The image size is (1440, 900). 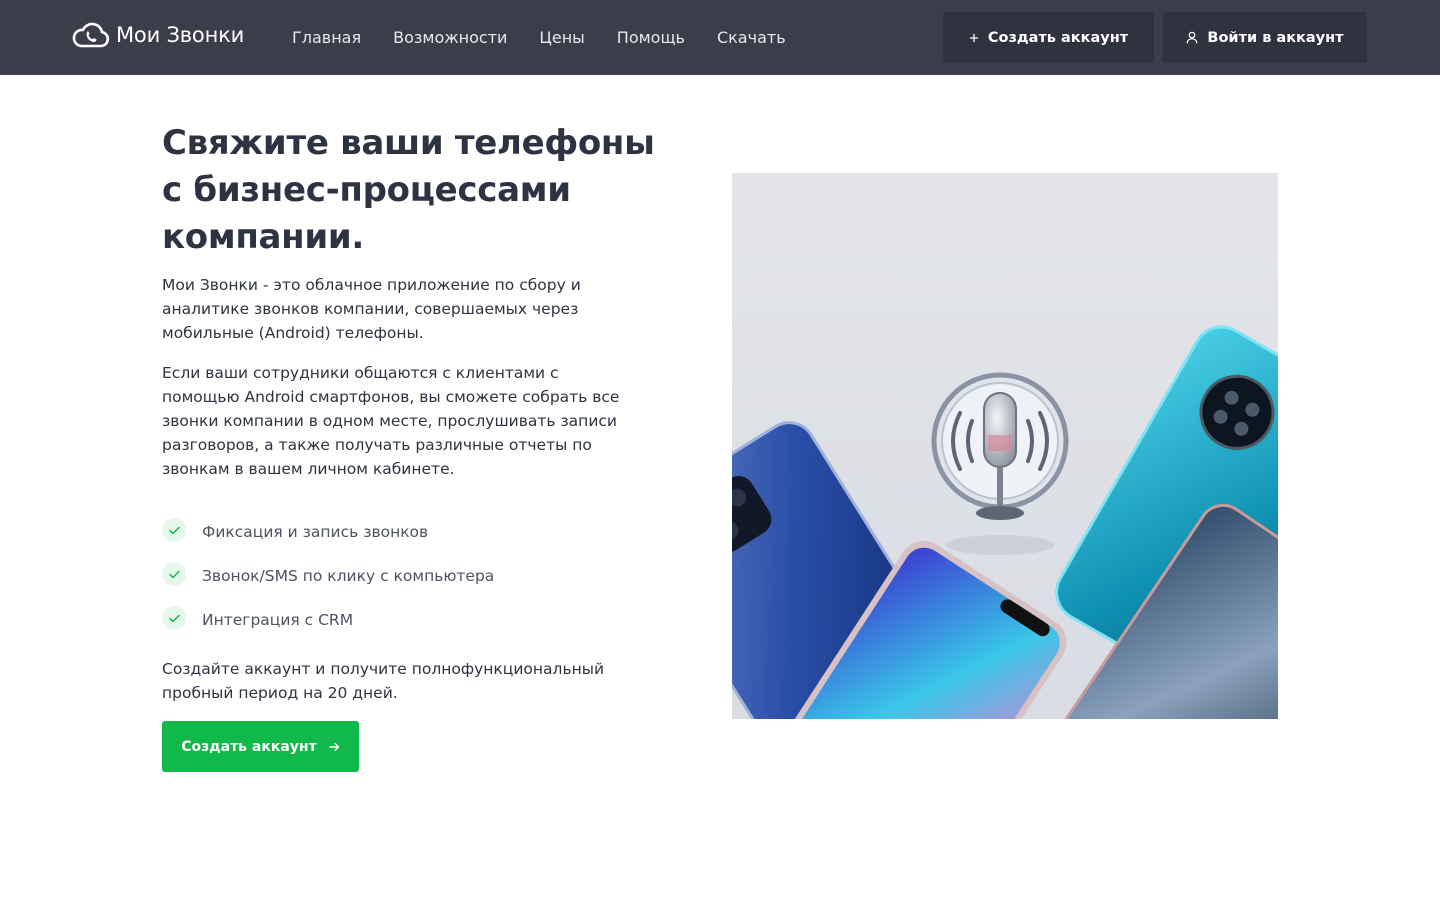 I want to click on feature-label: Звонок/SMS по клику с компьютера, so click(x=348, y=576).